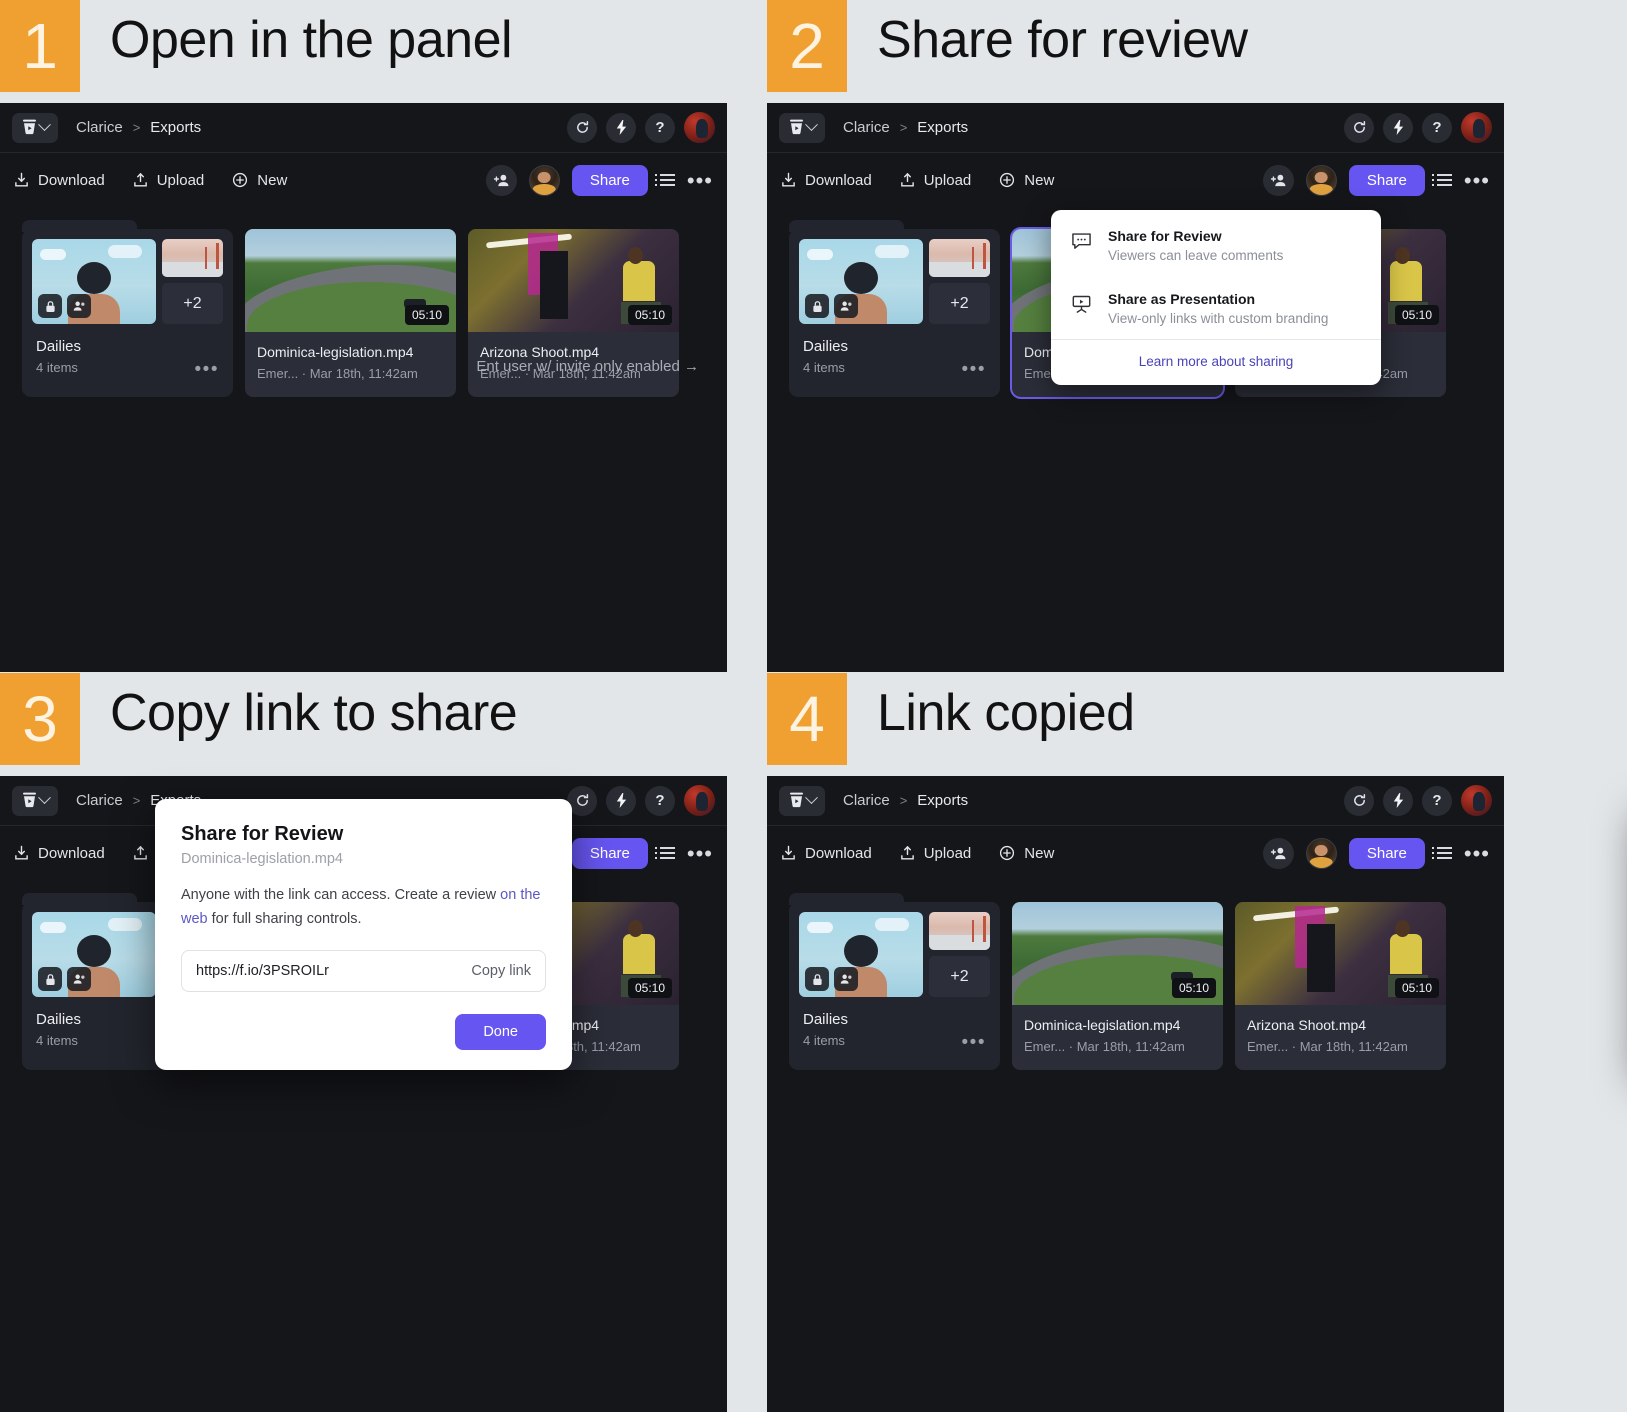 The height and width of the screenshot is (1412, 1627). Describe the element at coordinates (363, 180) in the screenshot. I see `app-toolbar: Download Upload New` at that location.